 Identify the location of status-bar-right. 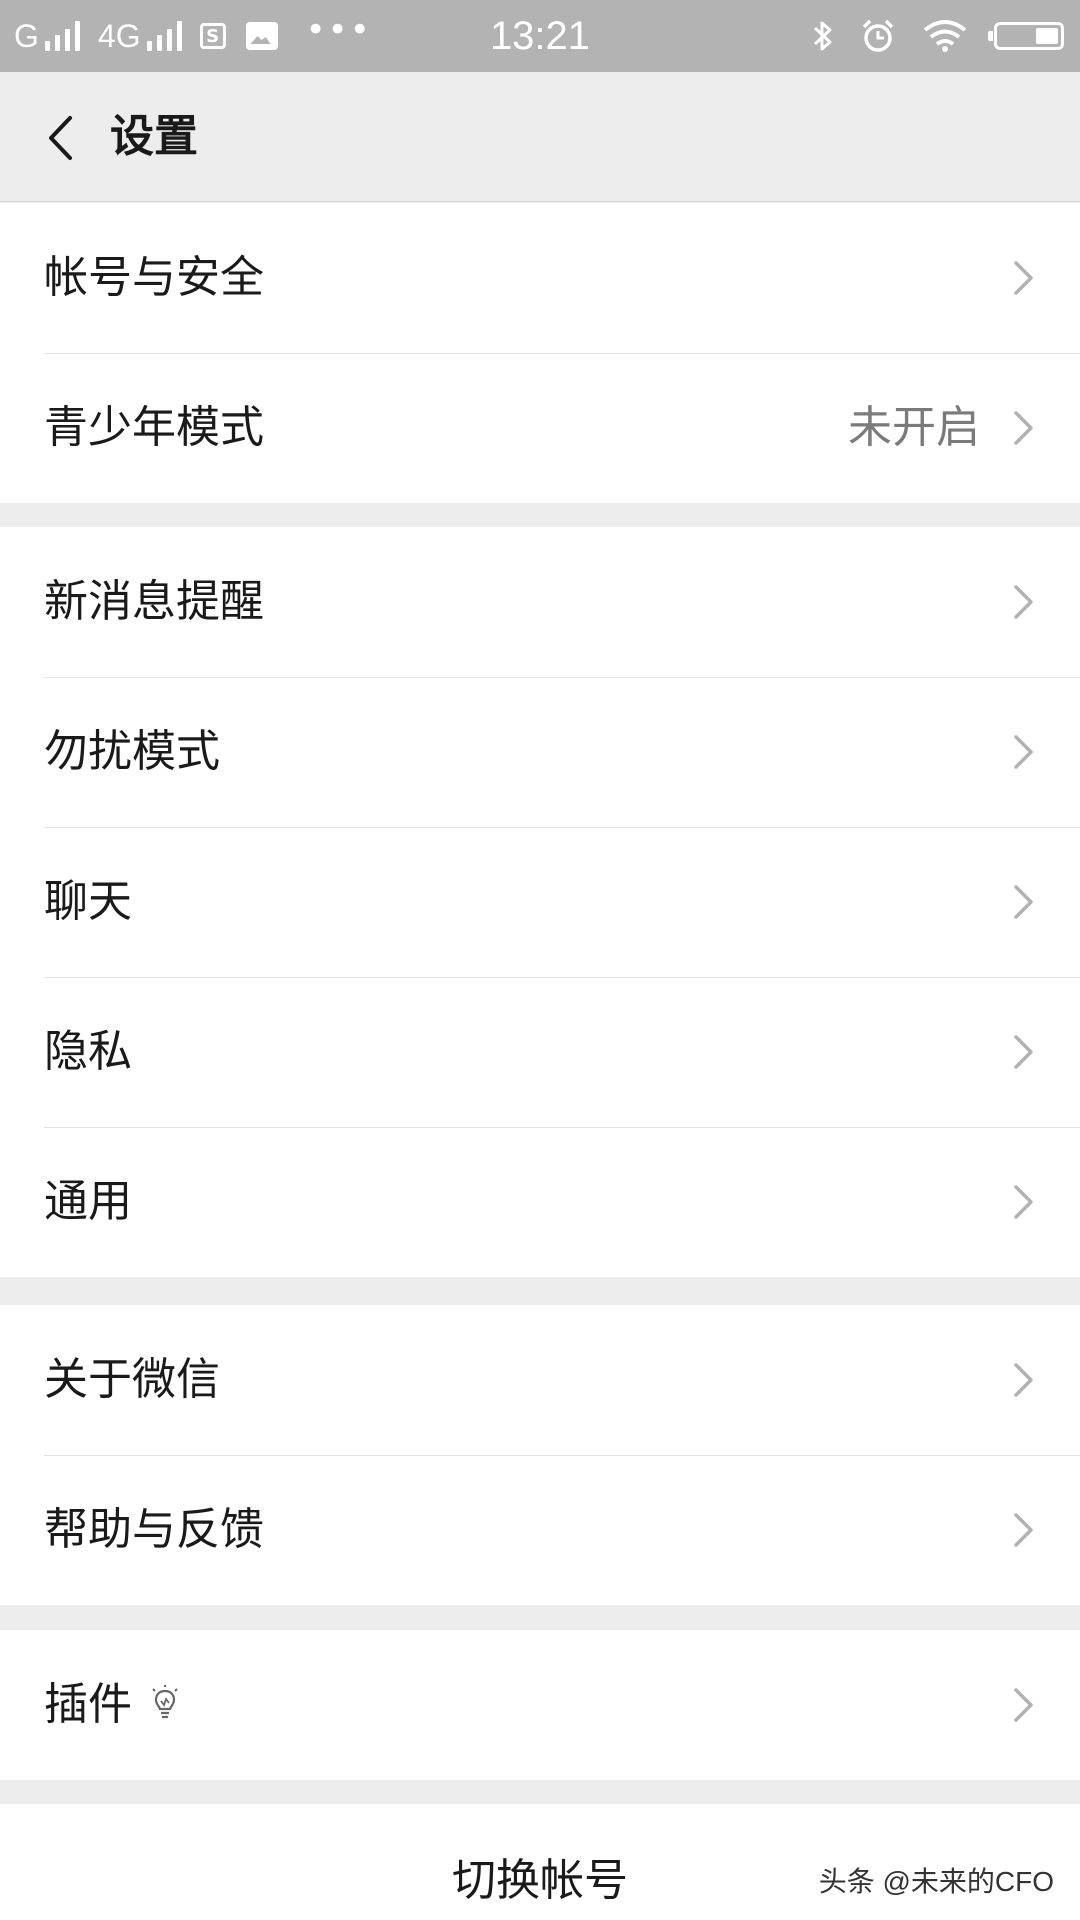
(938, 36).